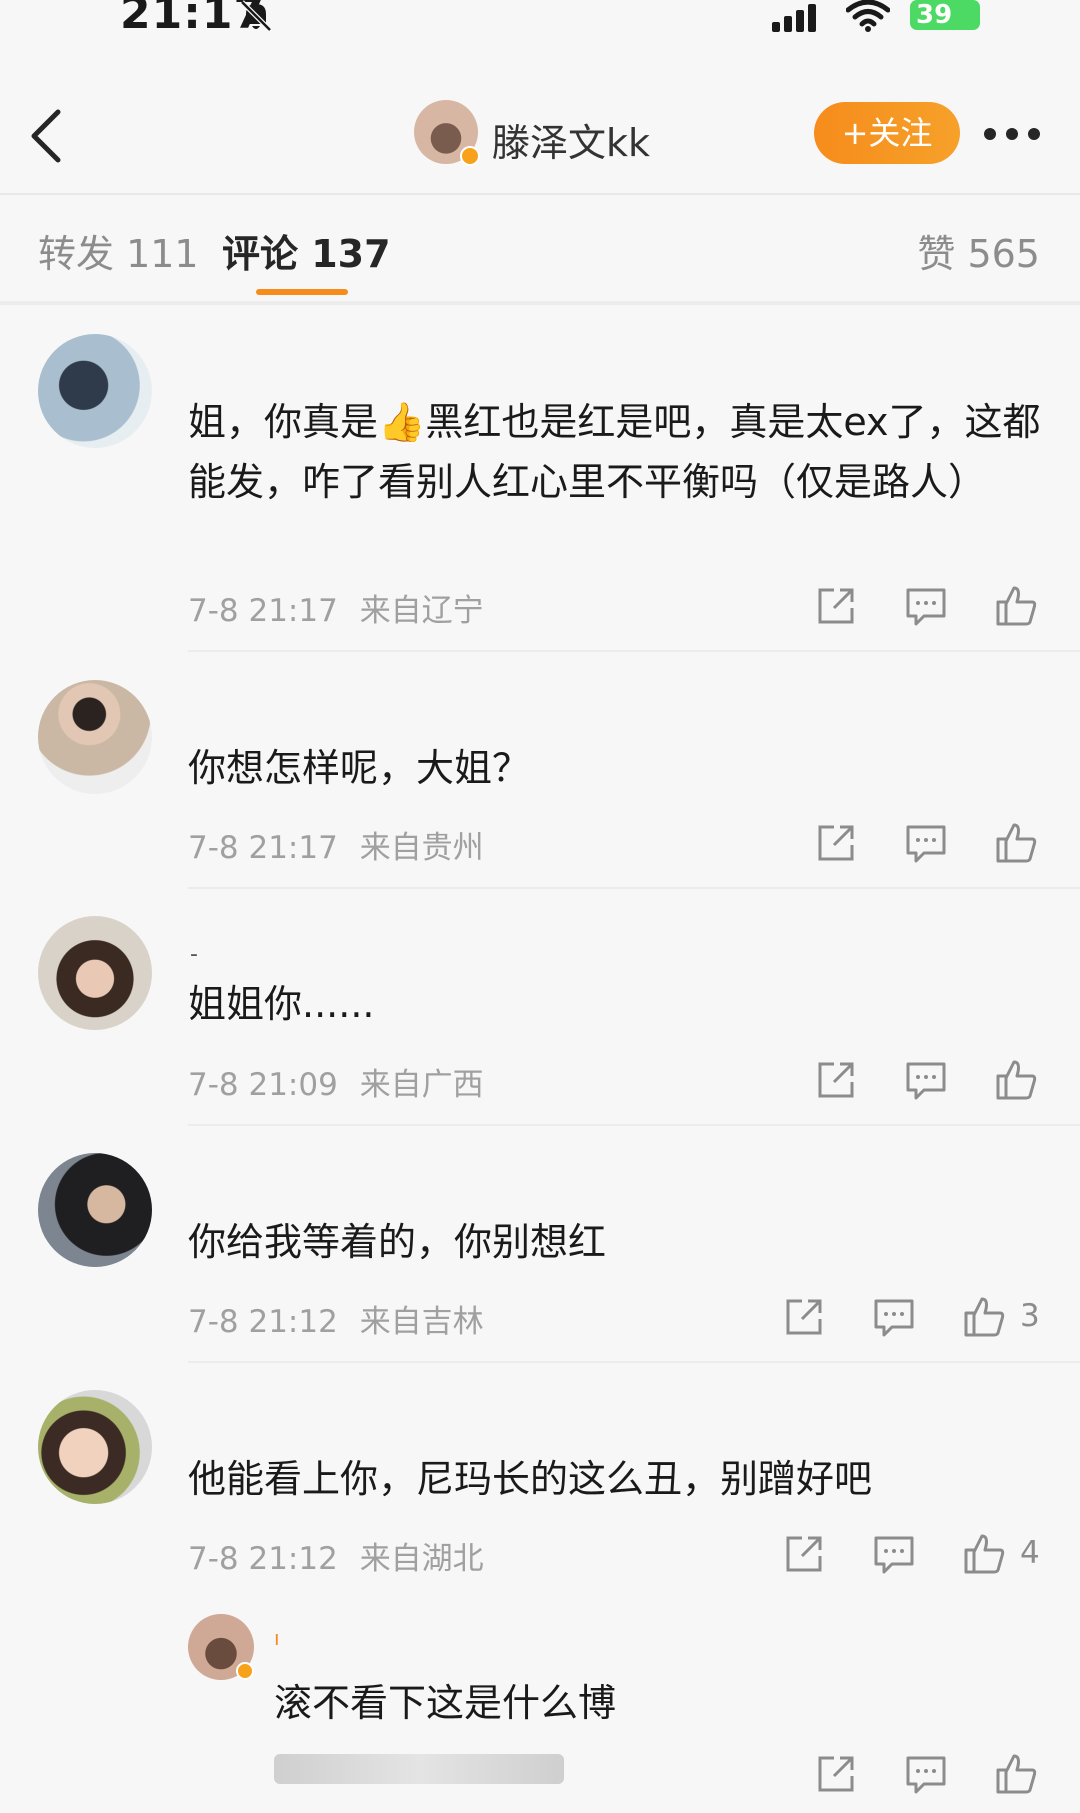 This screenshot has height=1813, width=1080. What do you see at coordinates (419, 1769) in the screenshot?
I see `reply-meta-blurred` at bounding box center [419, 1769].